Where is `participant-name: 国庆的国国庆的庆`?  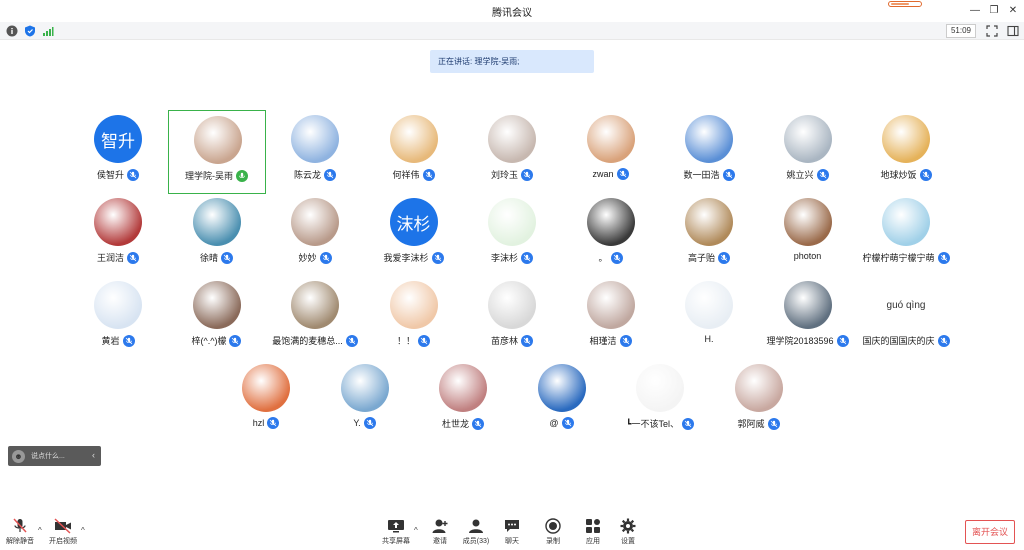
participant-name: 国庆的国国庆的庆 is located at coordinates (898, 341).